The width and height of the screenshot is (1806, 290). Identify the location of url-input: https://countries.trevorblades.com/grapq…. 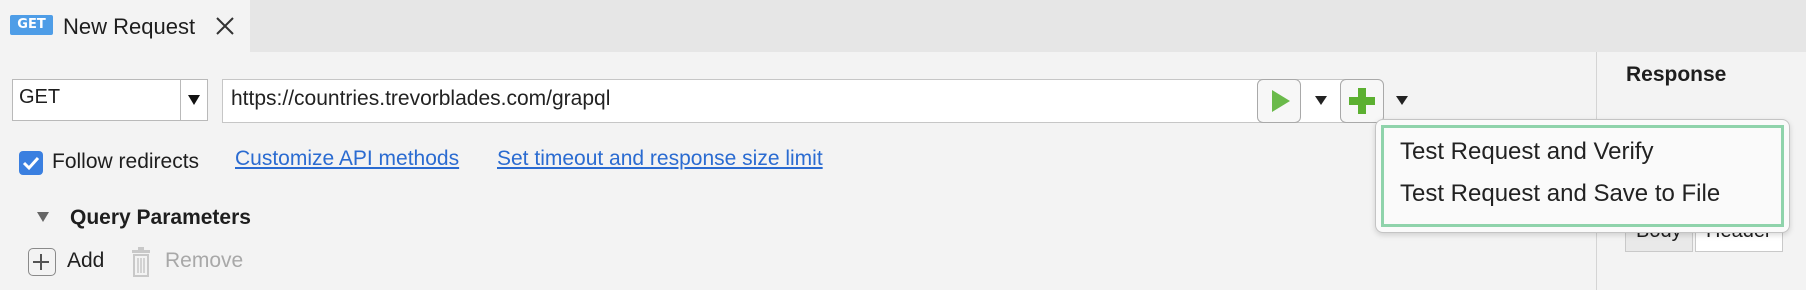
(793, 101).